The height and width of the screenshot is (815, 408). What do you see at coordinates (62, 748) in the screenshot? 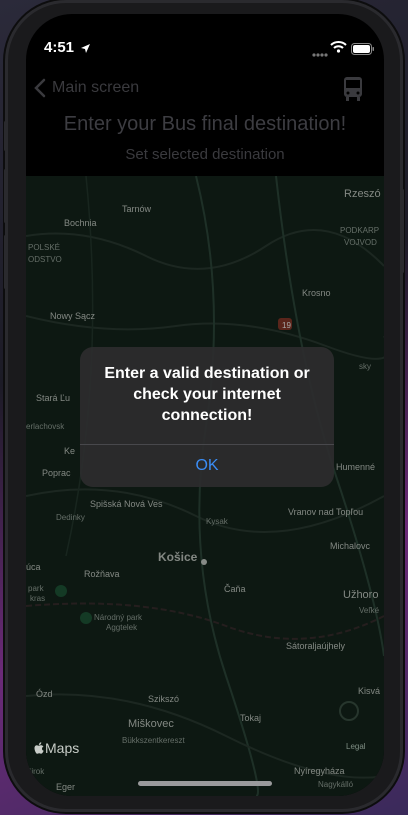
I see `maps-logo-label: Maps` at bounding box center [62, 748].